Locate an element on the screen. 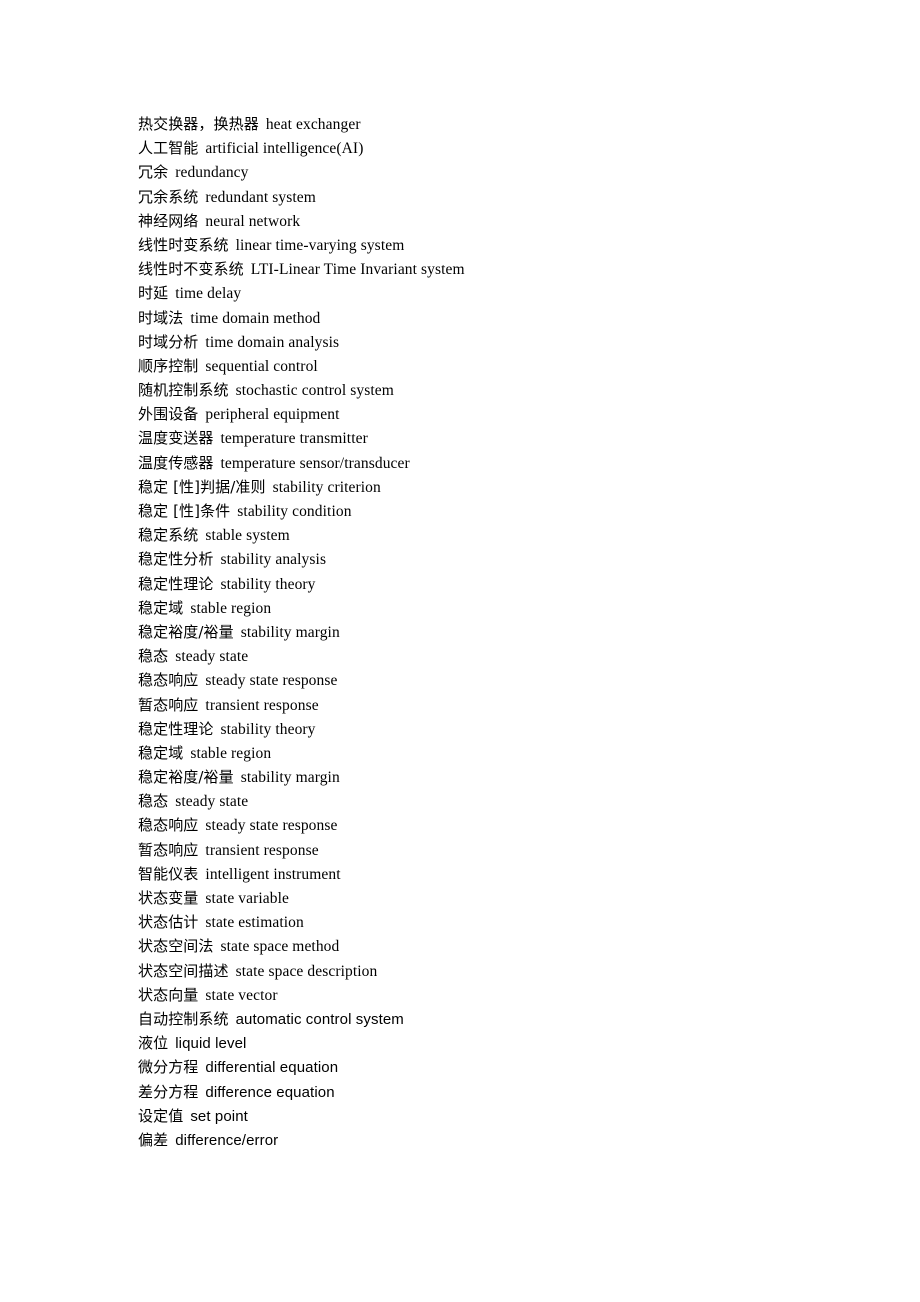 The height and width of the screenshot is (1302, 920). glossary-entry: 设定值 set point is located at coordinates (508, 1116).